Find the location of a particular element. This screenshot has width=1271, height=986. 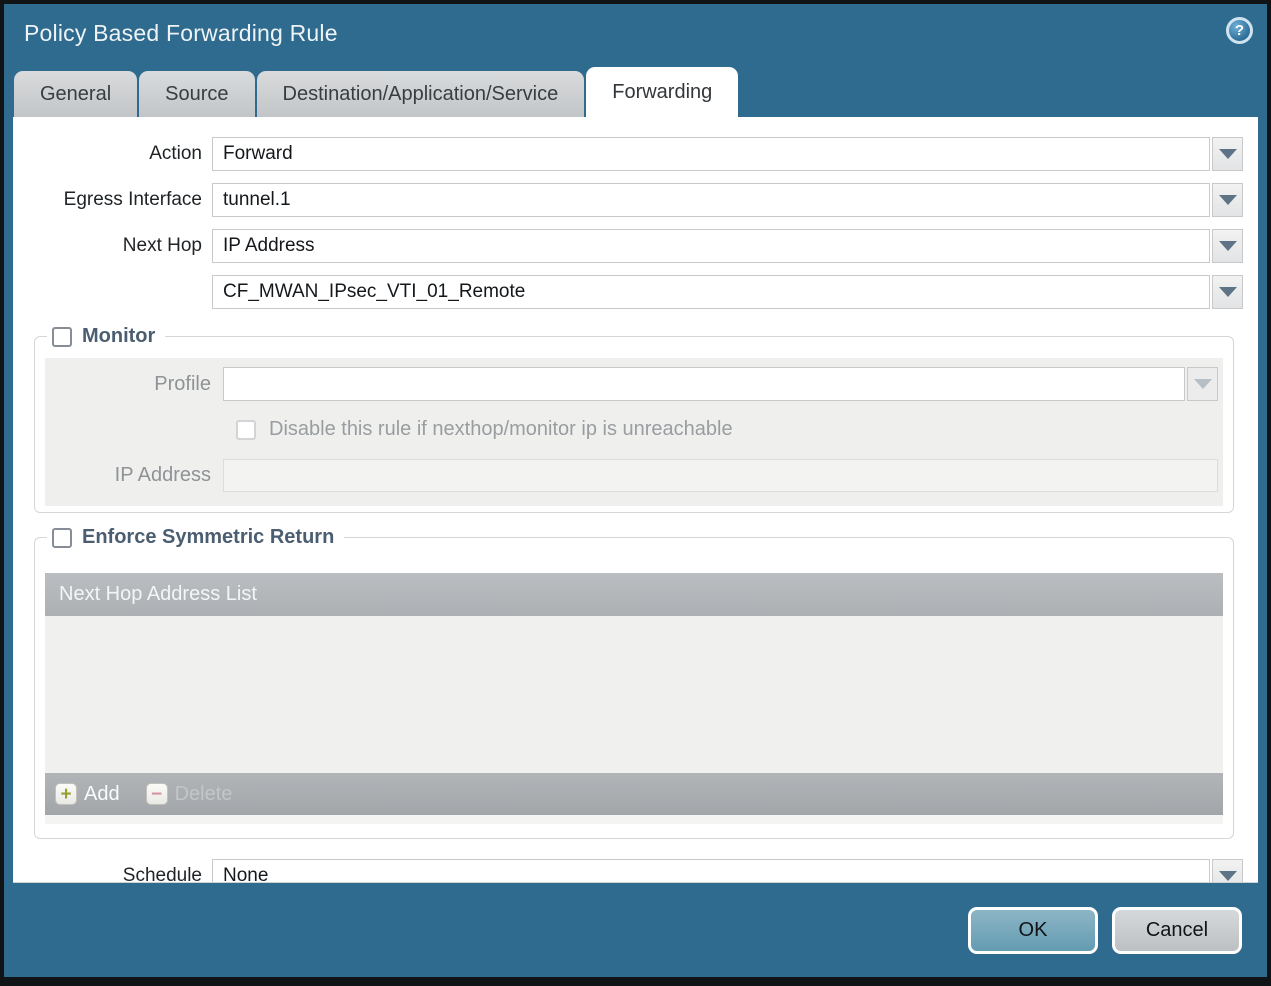

symmetric-return-legend: Enforce Symmetric Return is located at coordinates (196, 537).